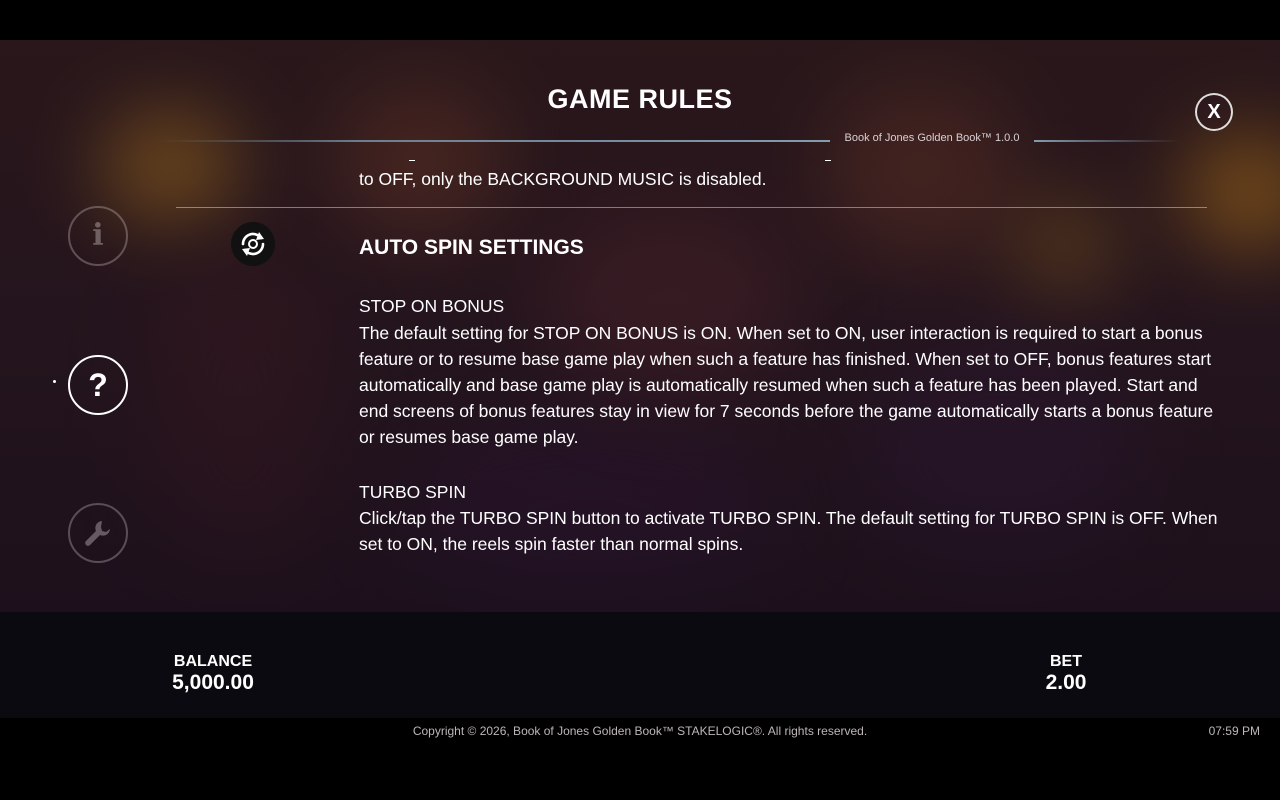 The image size is (1280, 800). I want to click on sidebar-item-settings, so click(98, 533).